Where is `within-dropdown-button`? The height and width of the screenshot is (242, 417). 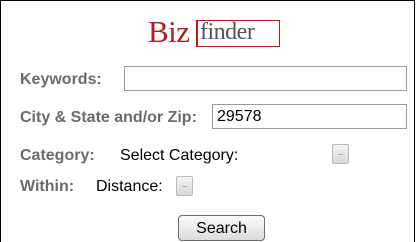
within-dropdown-button is located at coordinates (184, 186).